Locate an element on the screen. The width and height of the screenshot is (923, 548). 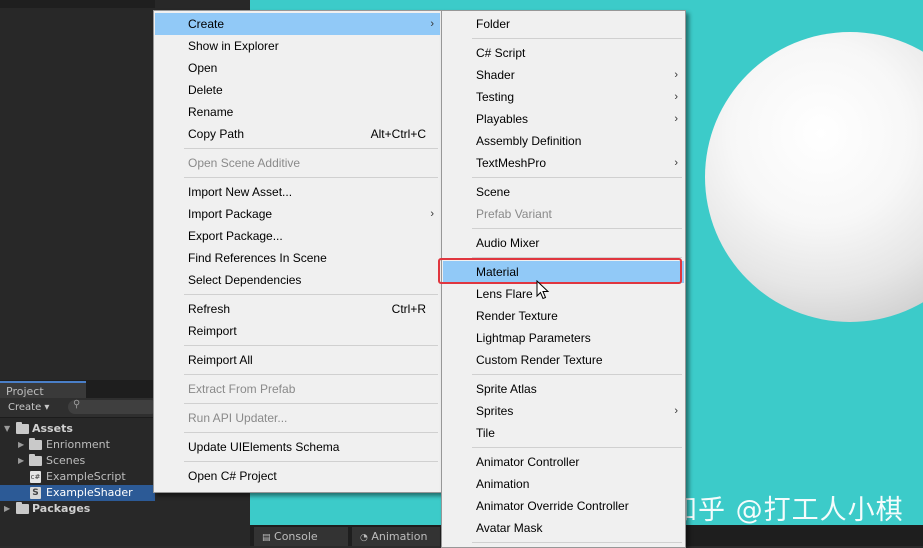
menu-item-label: Shader is located at coordinates (495, 75).